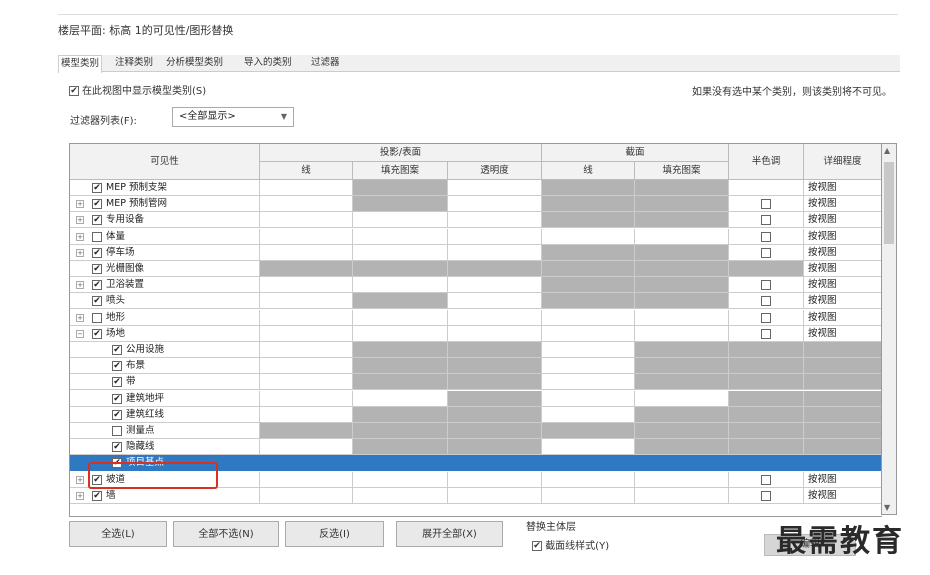  I want to click on tab-filters: 过滤器, so click(325, 63).